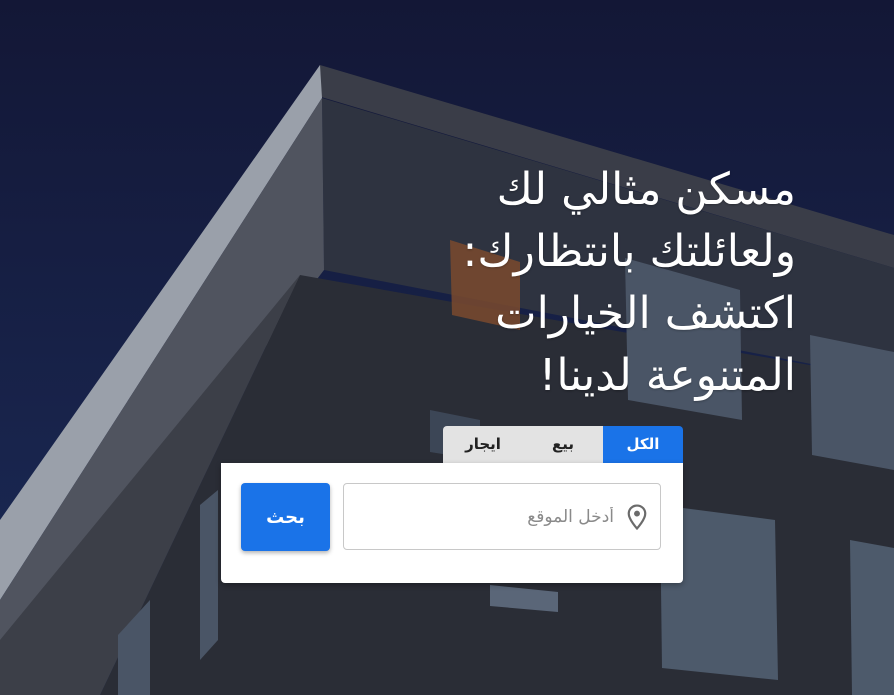 The image size is (894, 695). Describe the element at coordinates (643, 444) in the screenshot. I see `tab-all: الكل` at that location.